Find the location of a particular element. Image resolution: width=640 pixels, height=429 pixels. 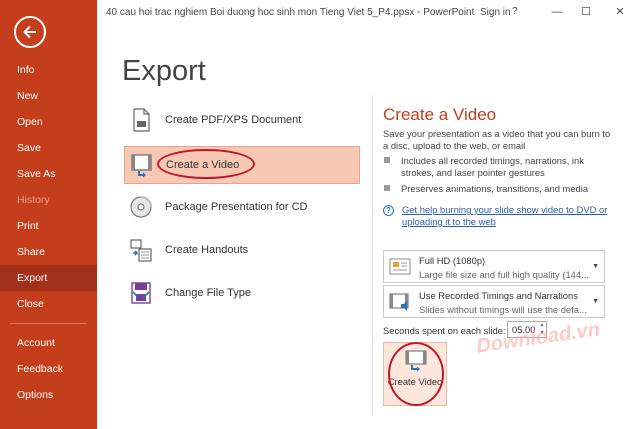

option-create-pdf: Create PDF/XPS Document is located at coordinates (242, 121).